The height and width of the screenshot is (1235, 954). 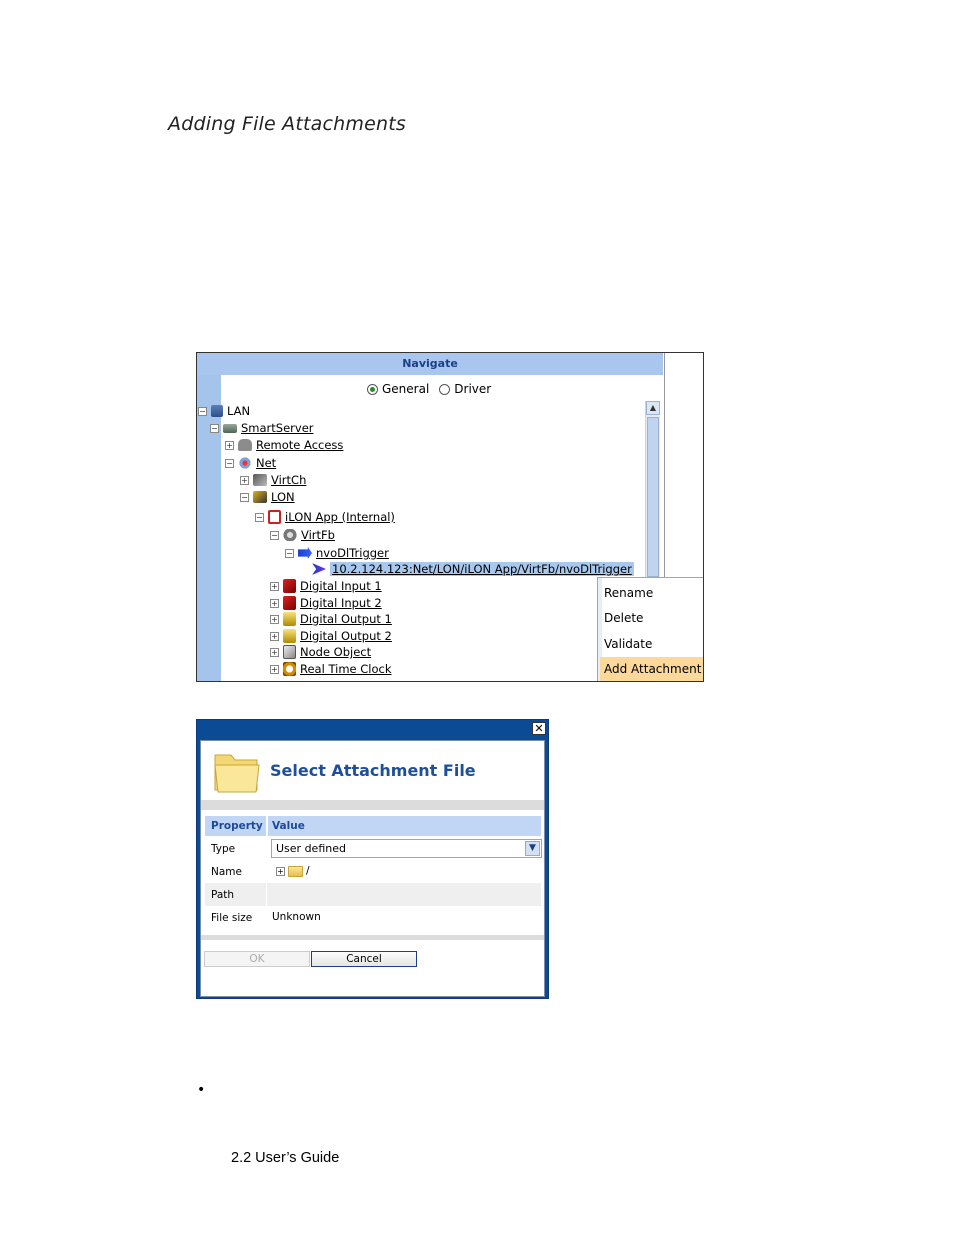 What do you see at coordinates (326, 586) in the screenshot?
I see `tree-item-digital-input-1: + Digital Input 1` at bounding box center [326, 586].